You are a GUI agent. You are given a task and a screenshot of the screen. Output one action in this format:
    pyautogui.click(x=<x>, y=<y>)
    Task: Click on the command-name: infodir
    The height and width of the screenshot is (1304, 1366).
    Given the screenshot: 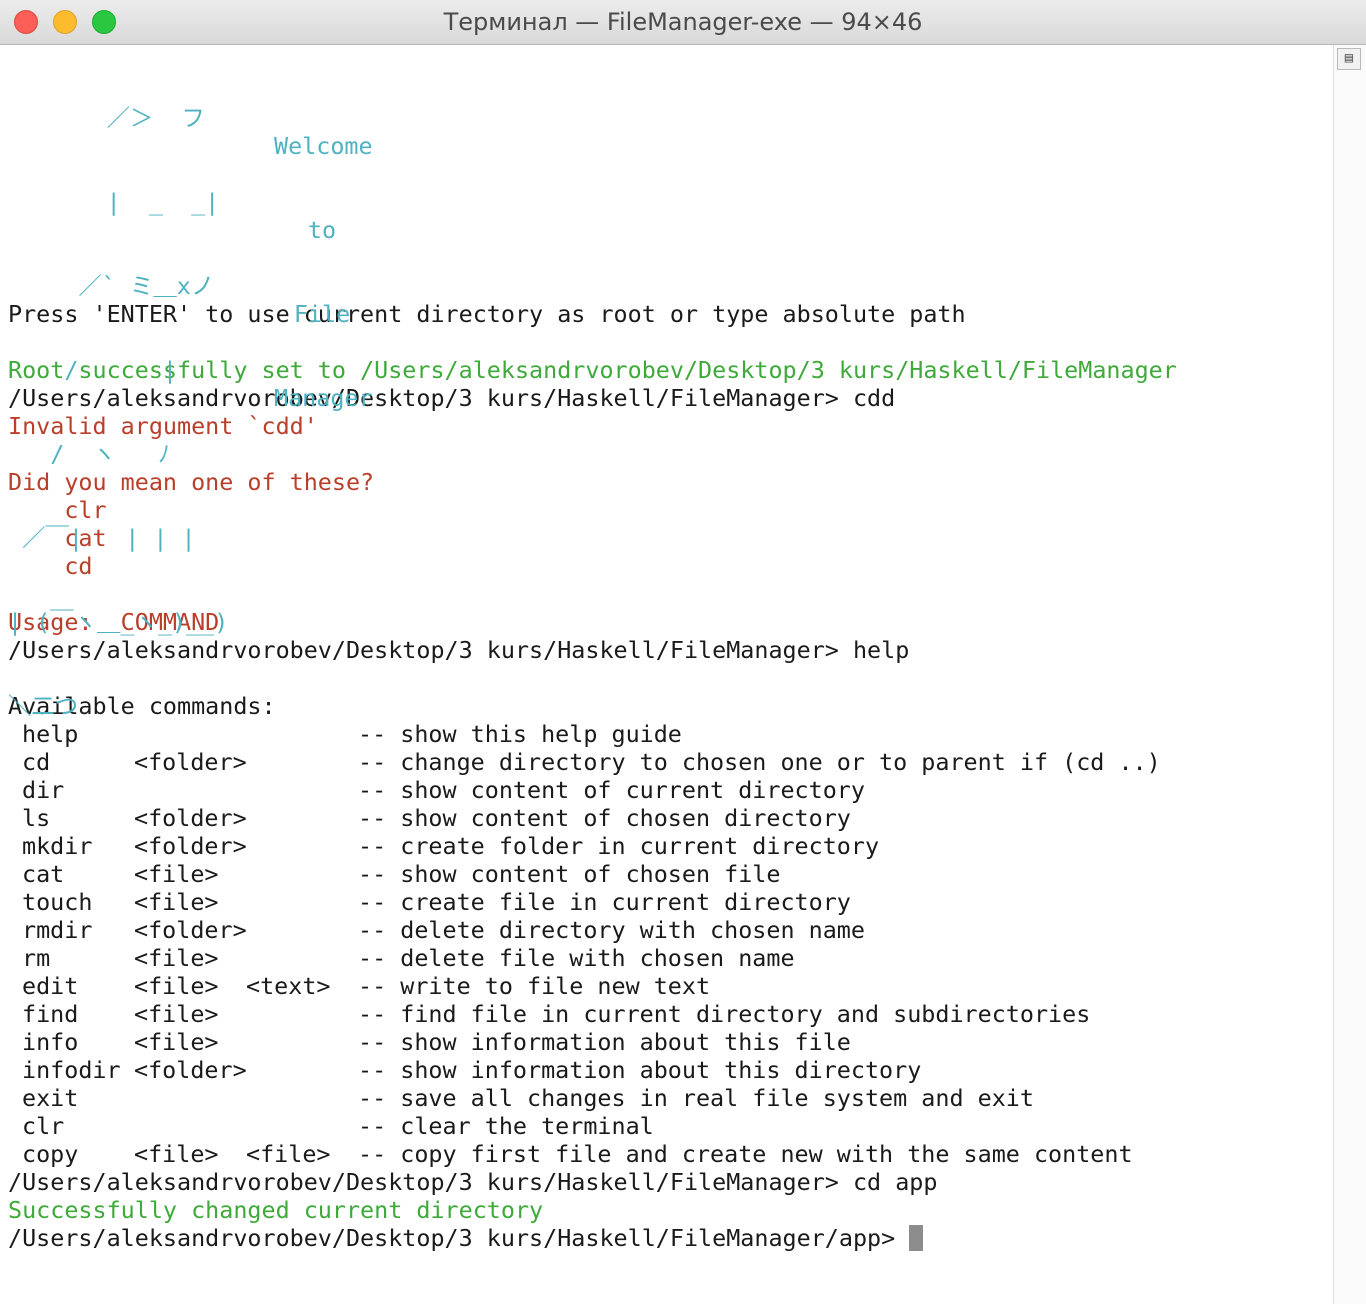 What is the action you would take?
    pyautogui.click(x=71, y=1070)
    